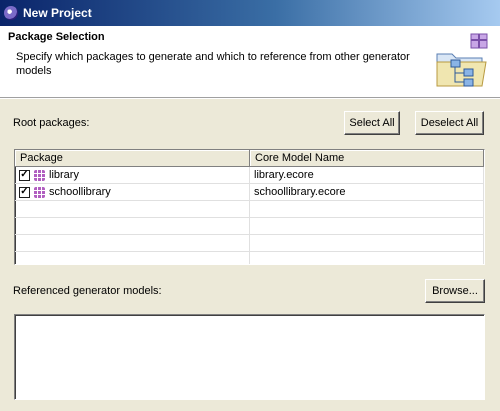 This screenshot has width=500, height=411. What do you see at coordinates (51, 123) in the screenshot?
I see `root-packages-label: Root packages:` at bounding box center [51, 123].